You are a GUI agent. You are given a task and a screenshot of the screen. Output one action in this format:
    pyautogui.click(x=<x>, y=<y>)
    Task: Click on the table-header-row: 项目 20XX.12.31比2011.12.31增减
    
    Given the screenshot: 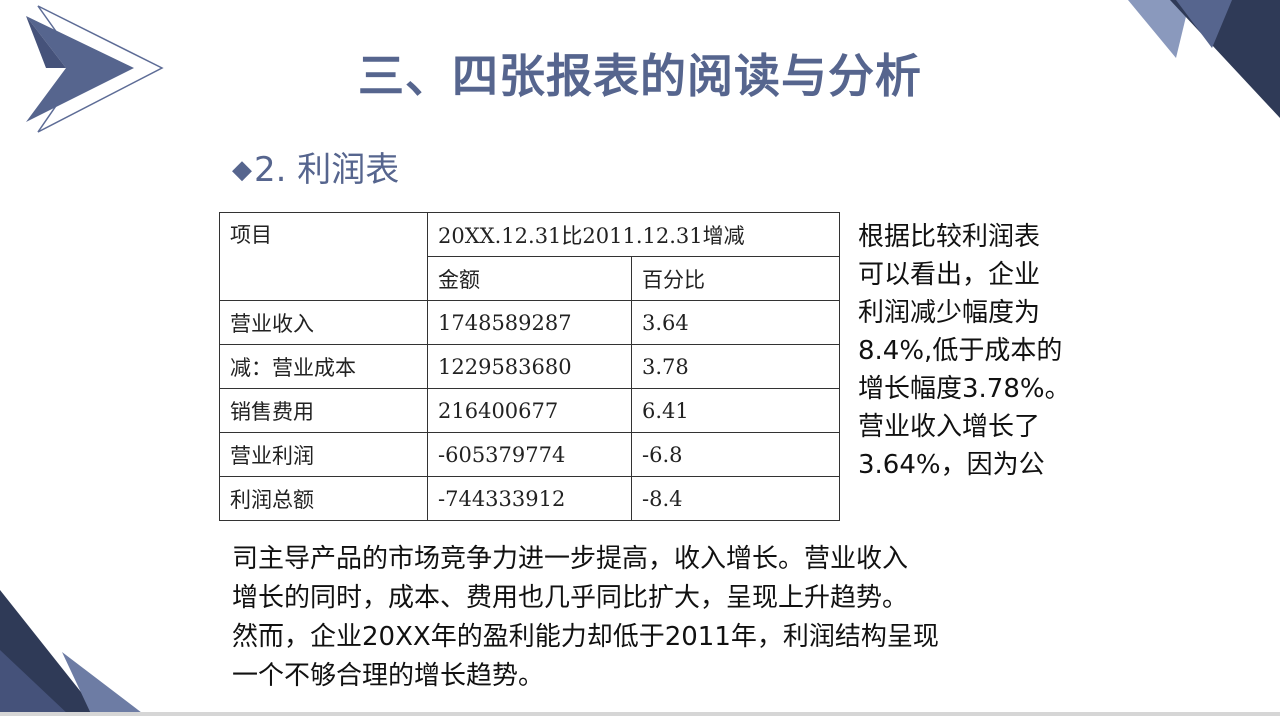 What is the action you would take?
    pyautogui.click(x=529, y=256)
    